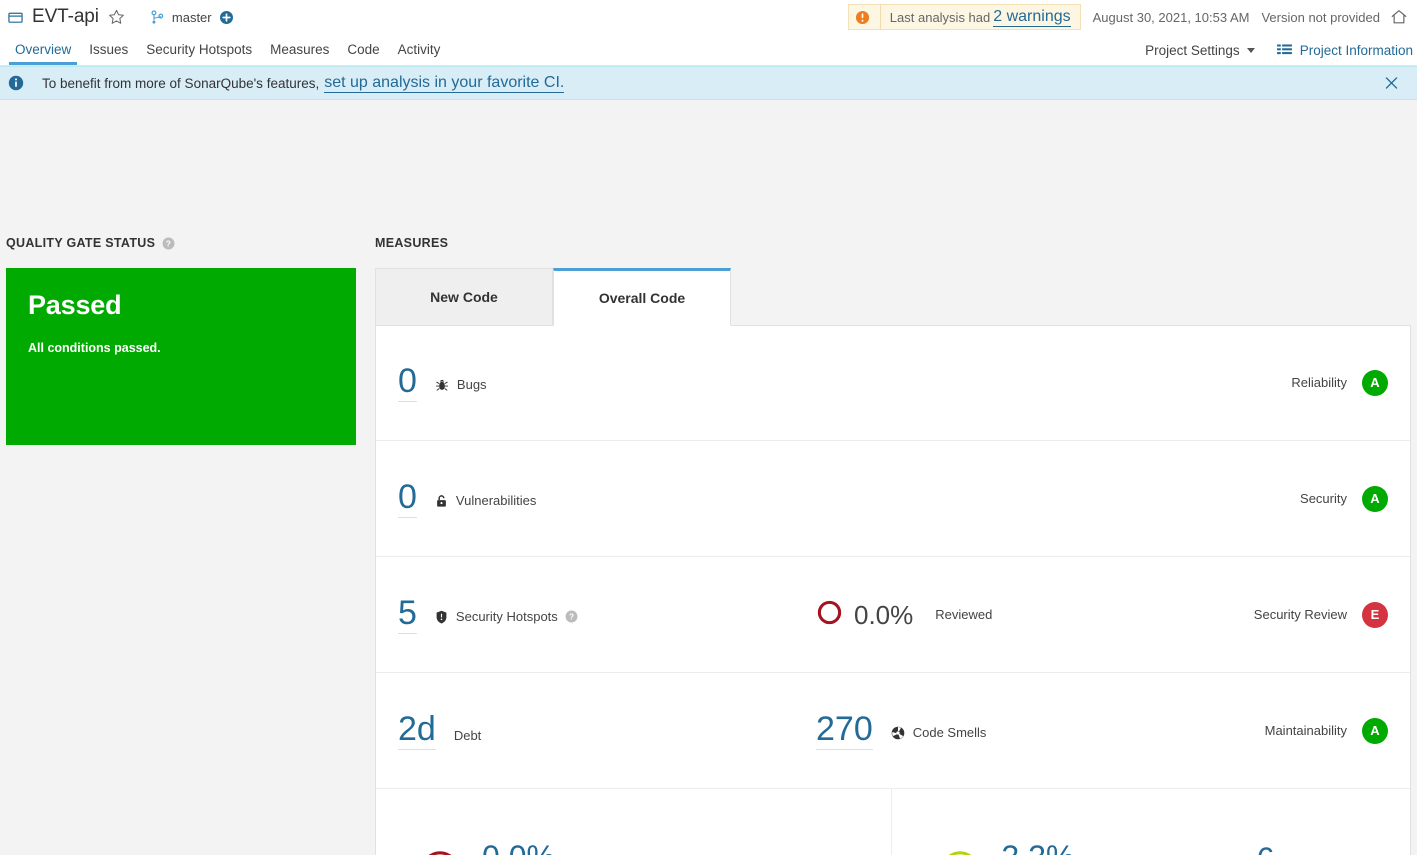  Describe the element at coordinates (829, 615) in the screenshot. I see `reviewed-donut-icon` at that location.